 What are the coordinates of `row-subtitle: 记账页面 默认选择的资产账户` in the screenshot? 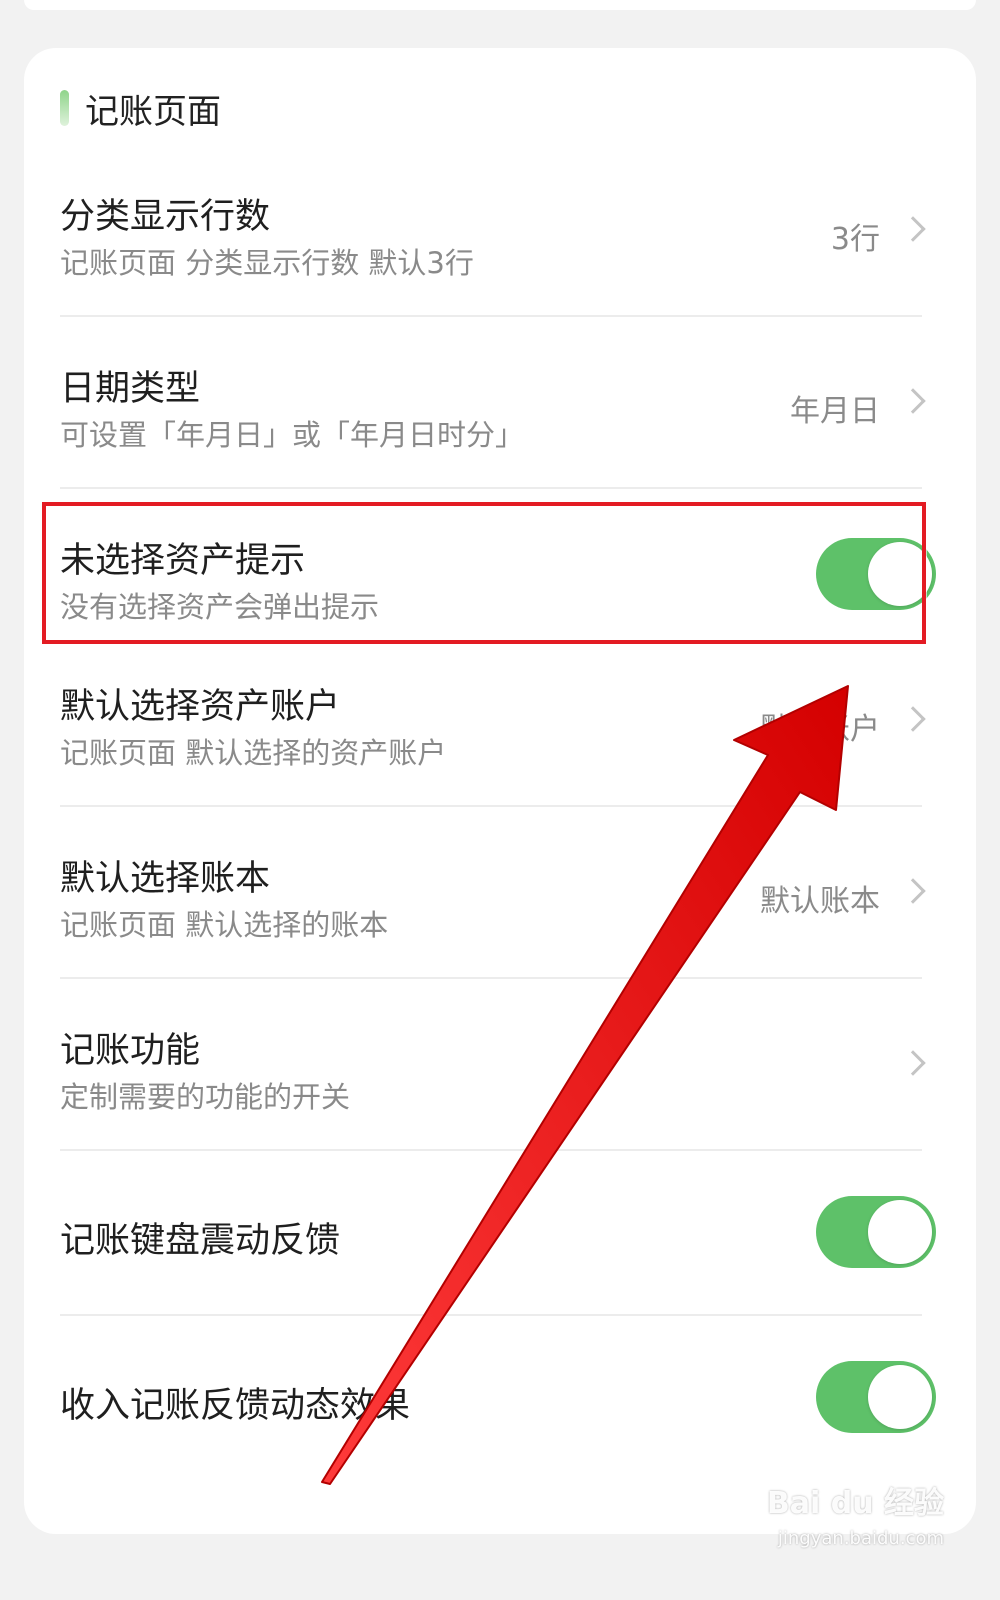 It's located at (253, 753).